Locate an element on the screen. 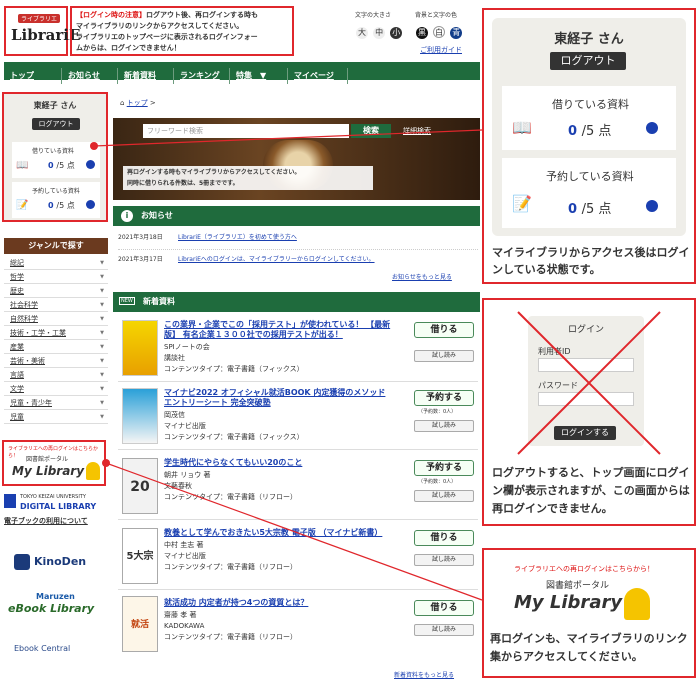 Image resolution: width=700 pixels, height=685 pixels. nav-ranking: ランキング is located at coordinates (202, 76).